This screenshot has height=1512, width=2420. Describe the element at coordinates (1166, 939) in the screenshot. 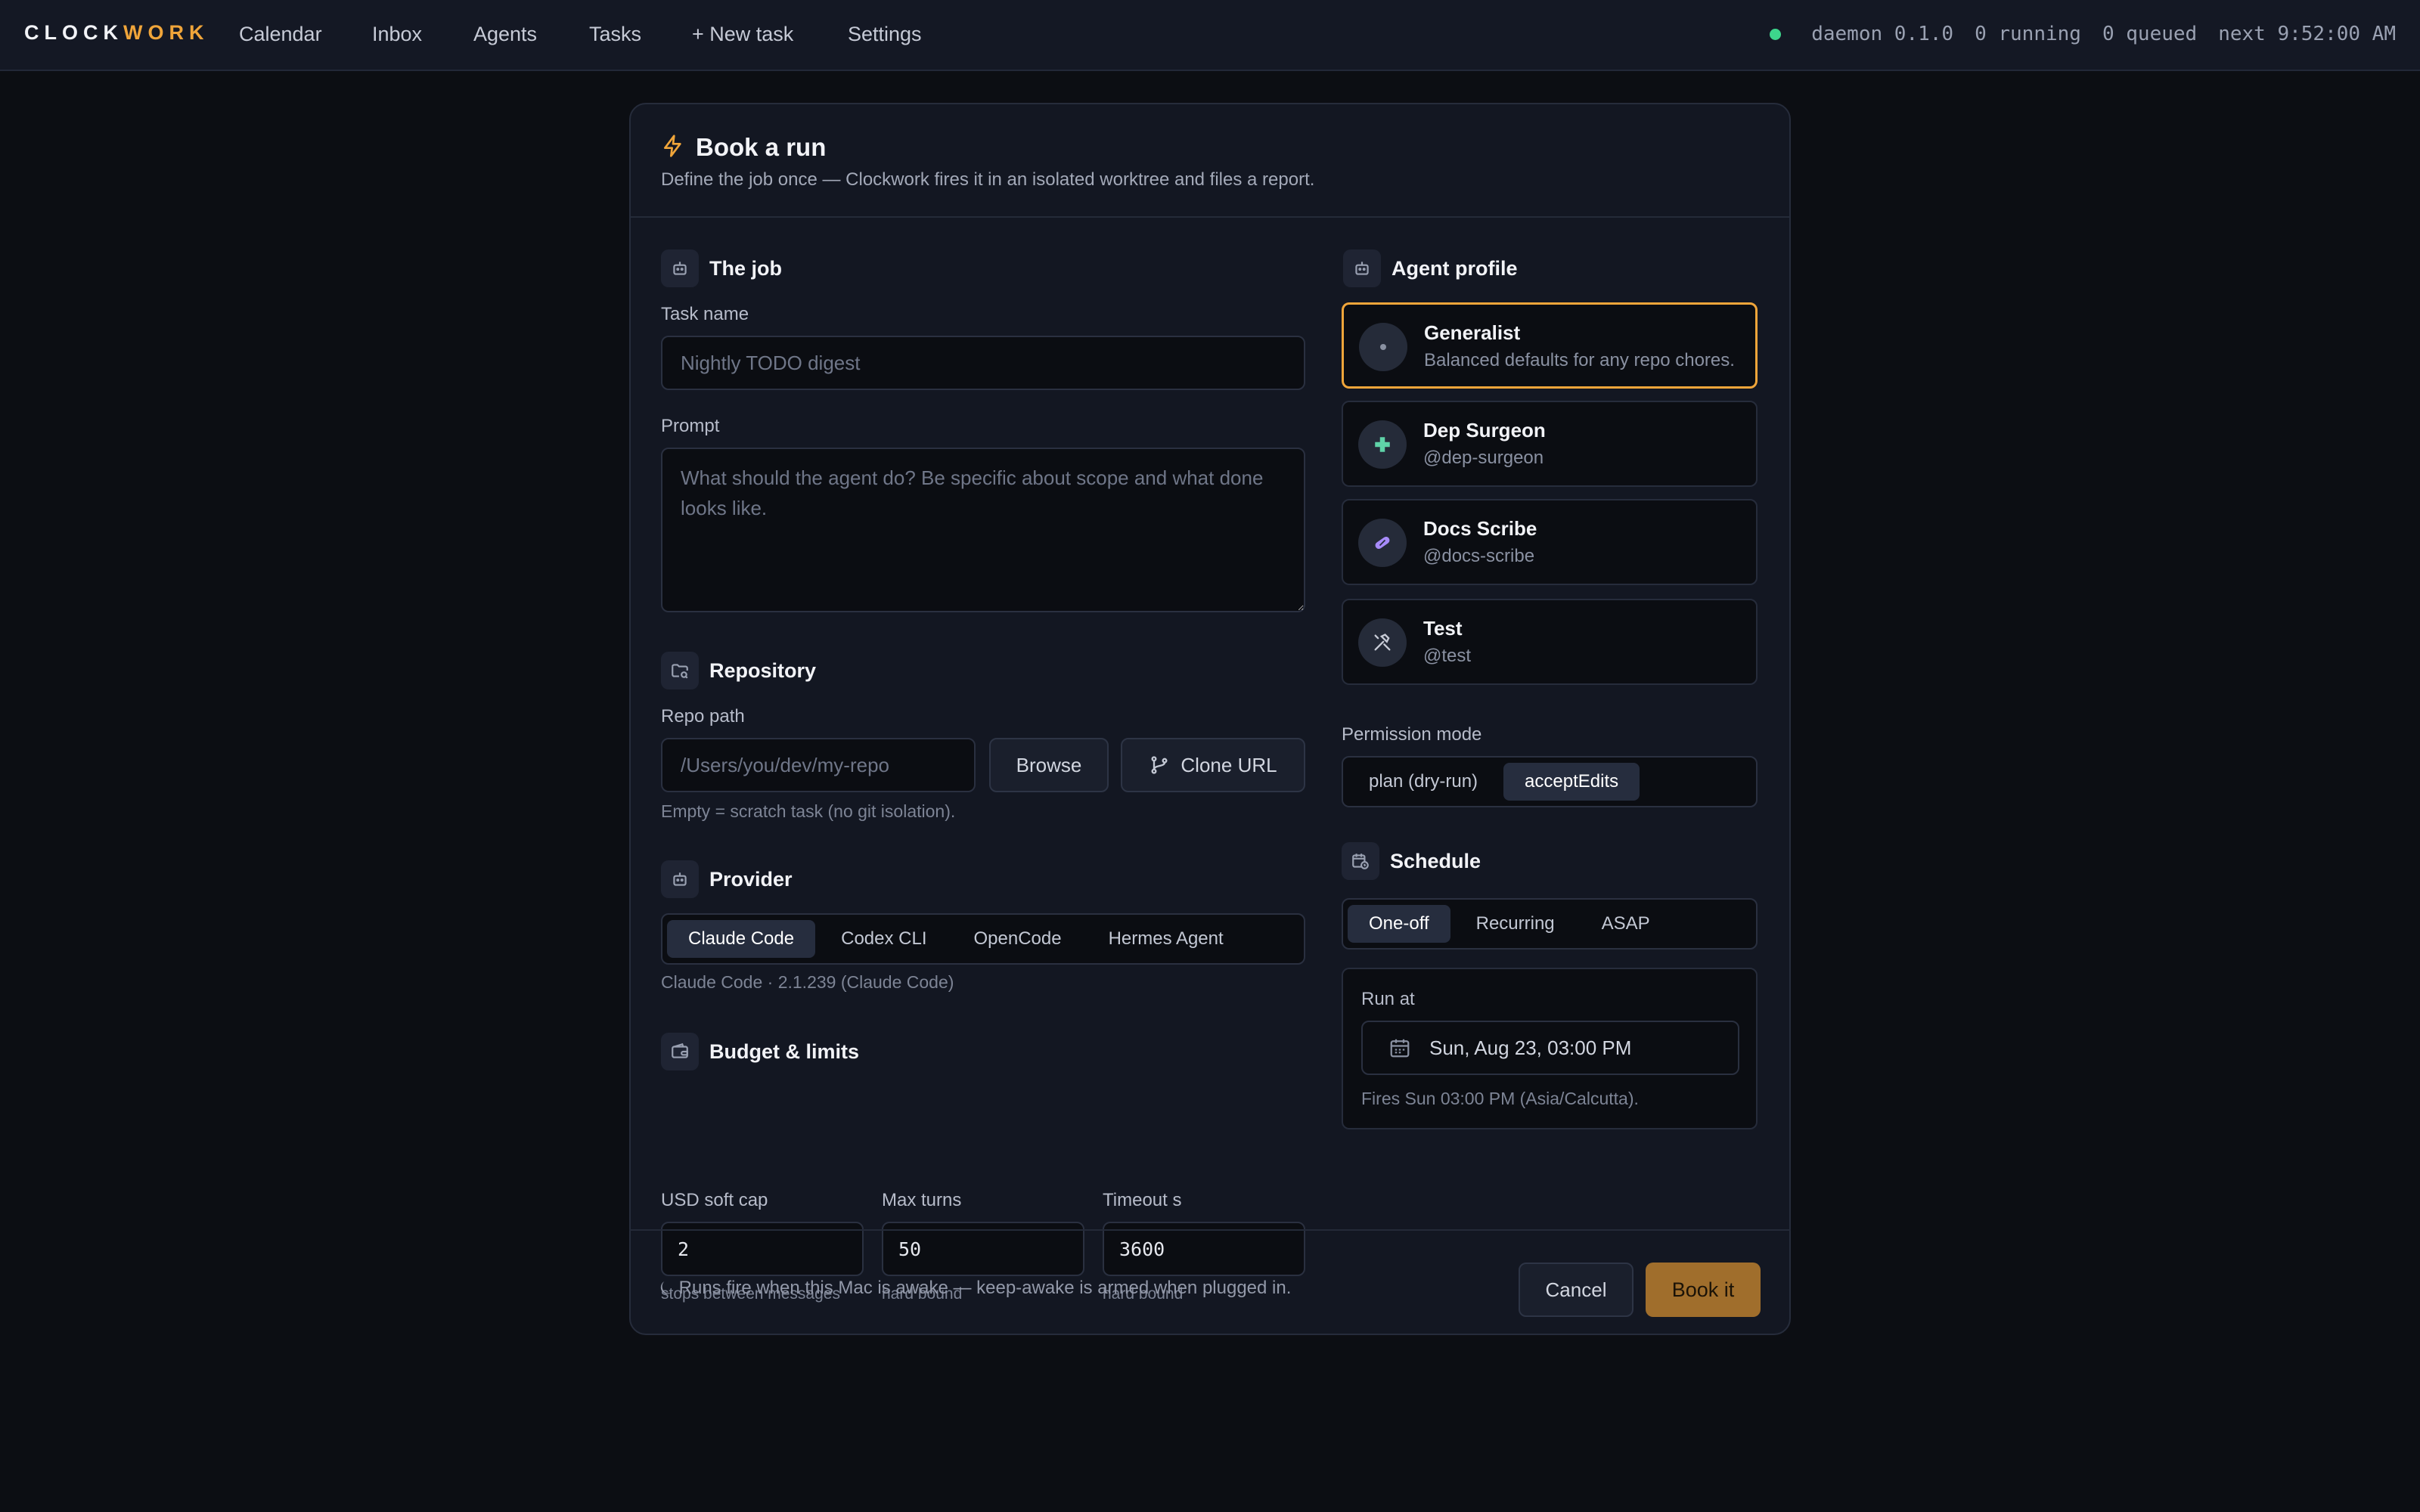

I see `provider-option-hermes-agent: Hermes Agent` at that location.